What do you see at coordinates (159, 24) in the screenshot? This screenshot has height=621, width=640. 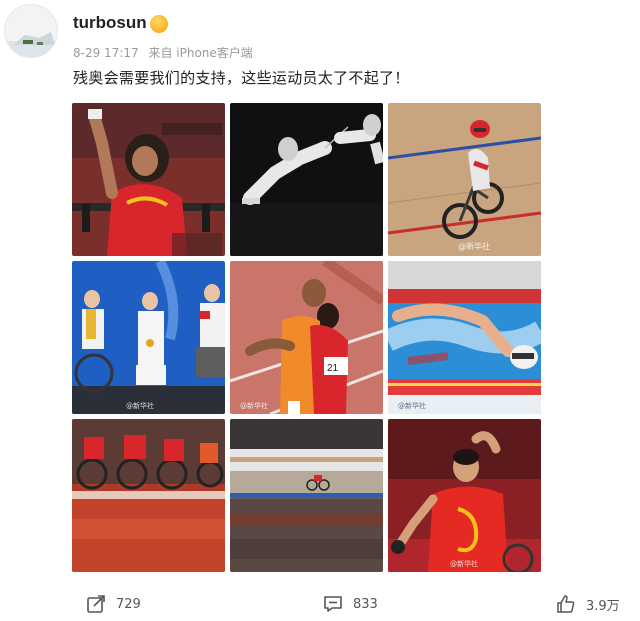 I see `emoji-badge-icon` at bounding box center [159, 24].